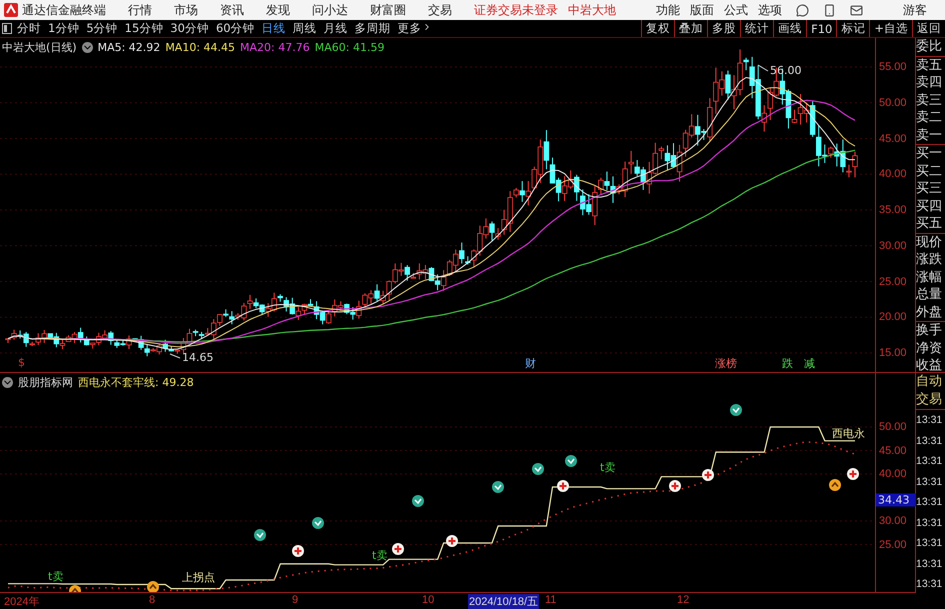 The image size is (945, 609). Describe the element at coordinates (893, 67) in the screenshot. I see `axis-tick: 55.00` at that location.